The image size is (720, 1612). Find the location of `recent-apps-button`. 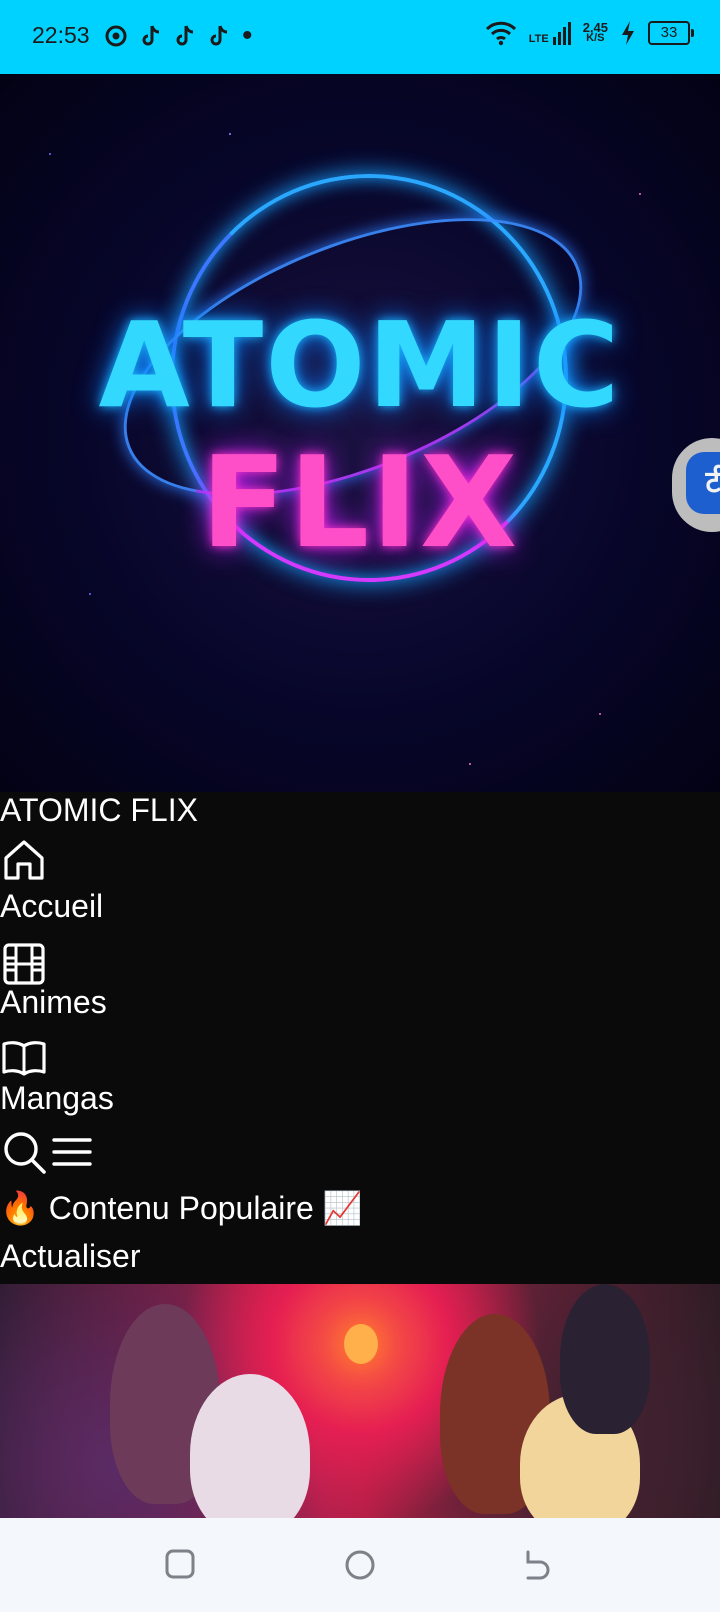

recent-apps-button is located at coordinates (180, 1564).